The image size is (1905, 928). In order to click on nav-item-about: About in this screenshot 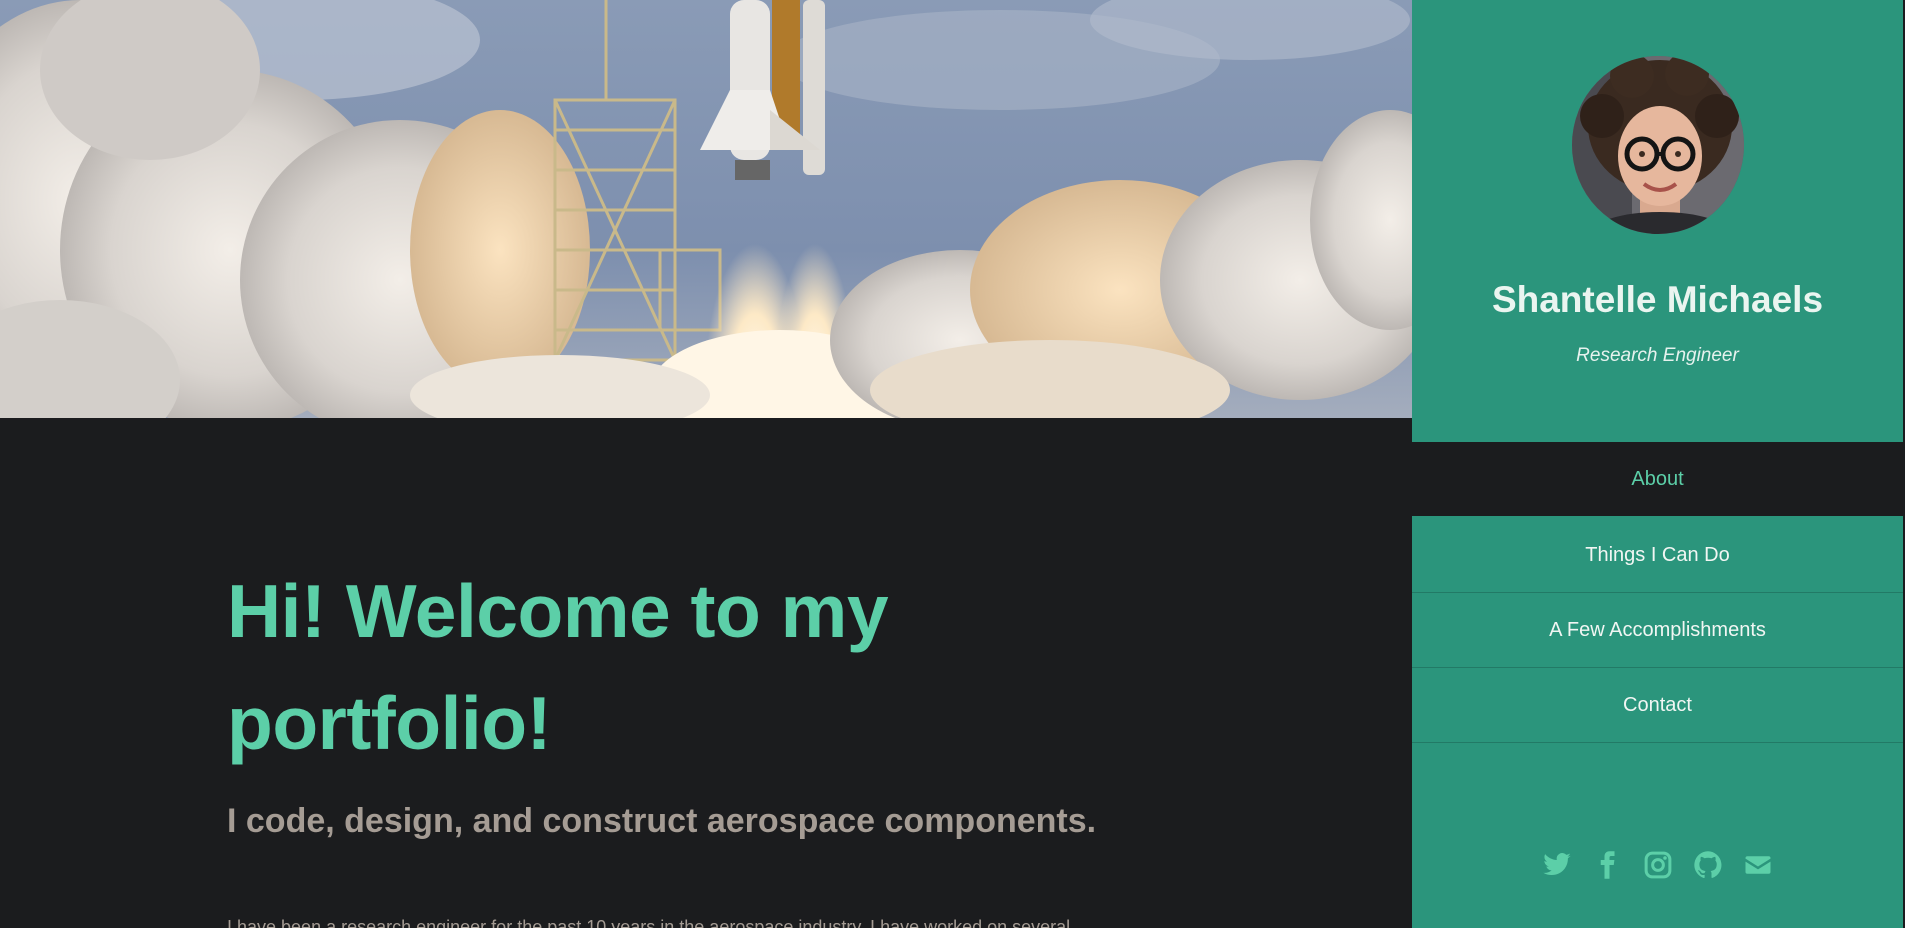, I will do `click(1657, 480)`.